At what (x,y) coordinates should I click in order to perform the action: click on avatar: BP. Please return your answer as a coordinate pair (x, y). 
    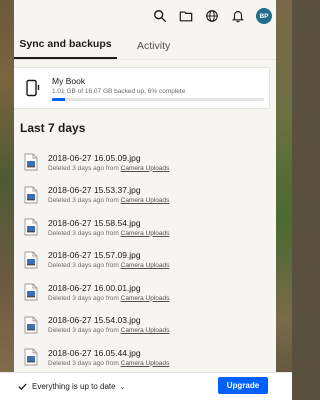
    Looking at the image, I should click on (264, 16).